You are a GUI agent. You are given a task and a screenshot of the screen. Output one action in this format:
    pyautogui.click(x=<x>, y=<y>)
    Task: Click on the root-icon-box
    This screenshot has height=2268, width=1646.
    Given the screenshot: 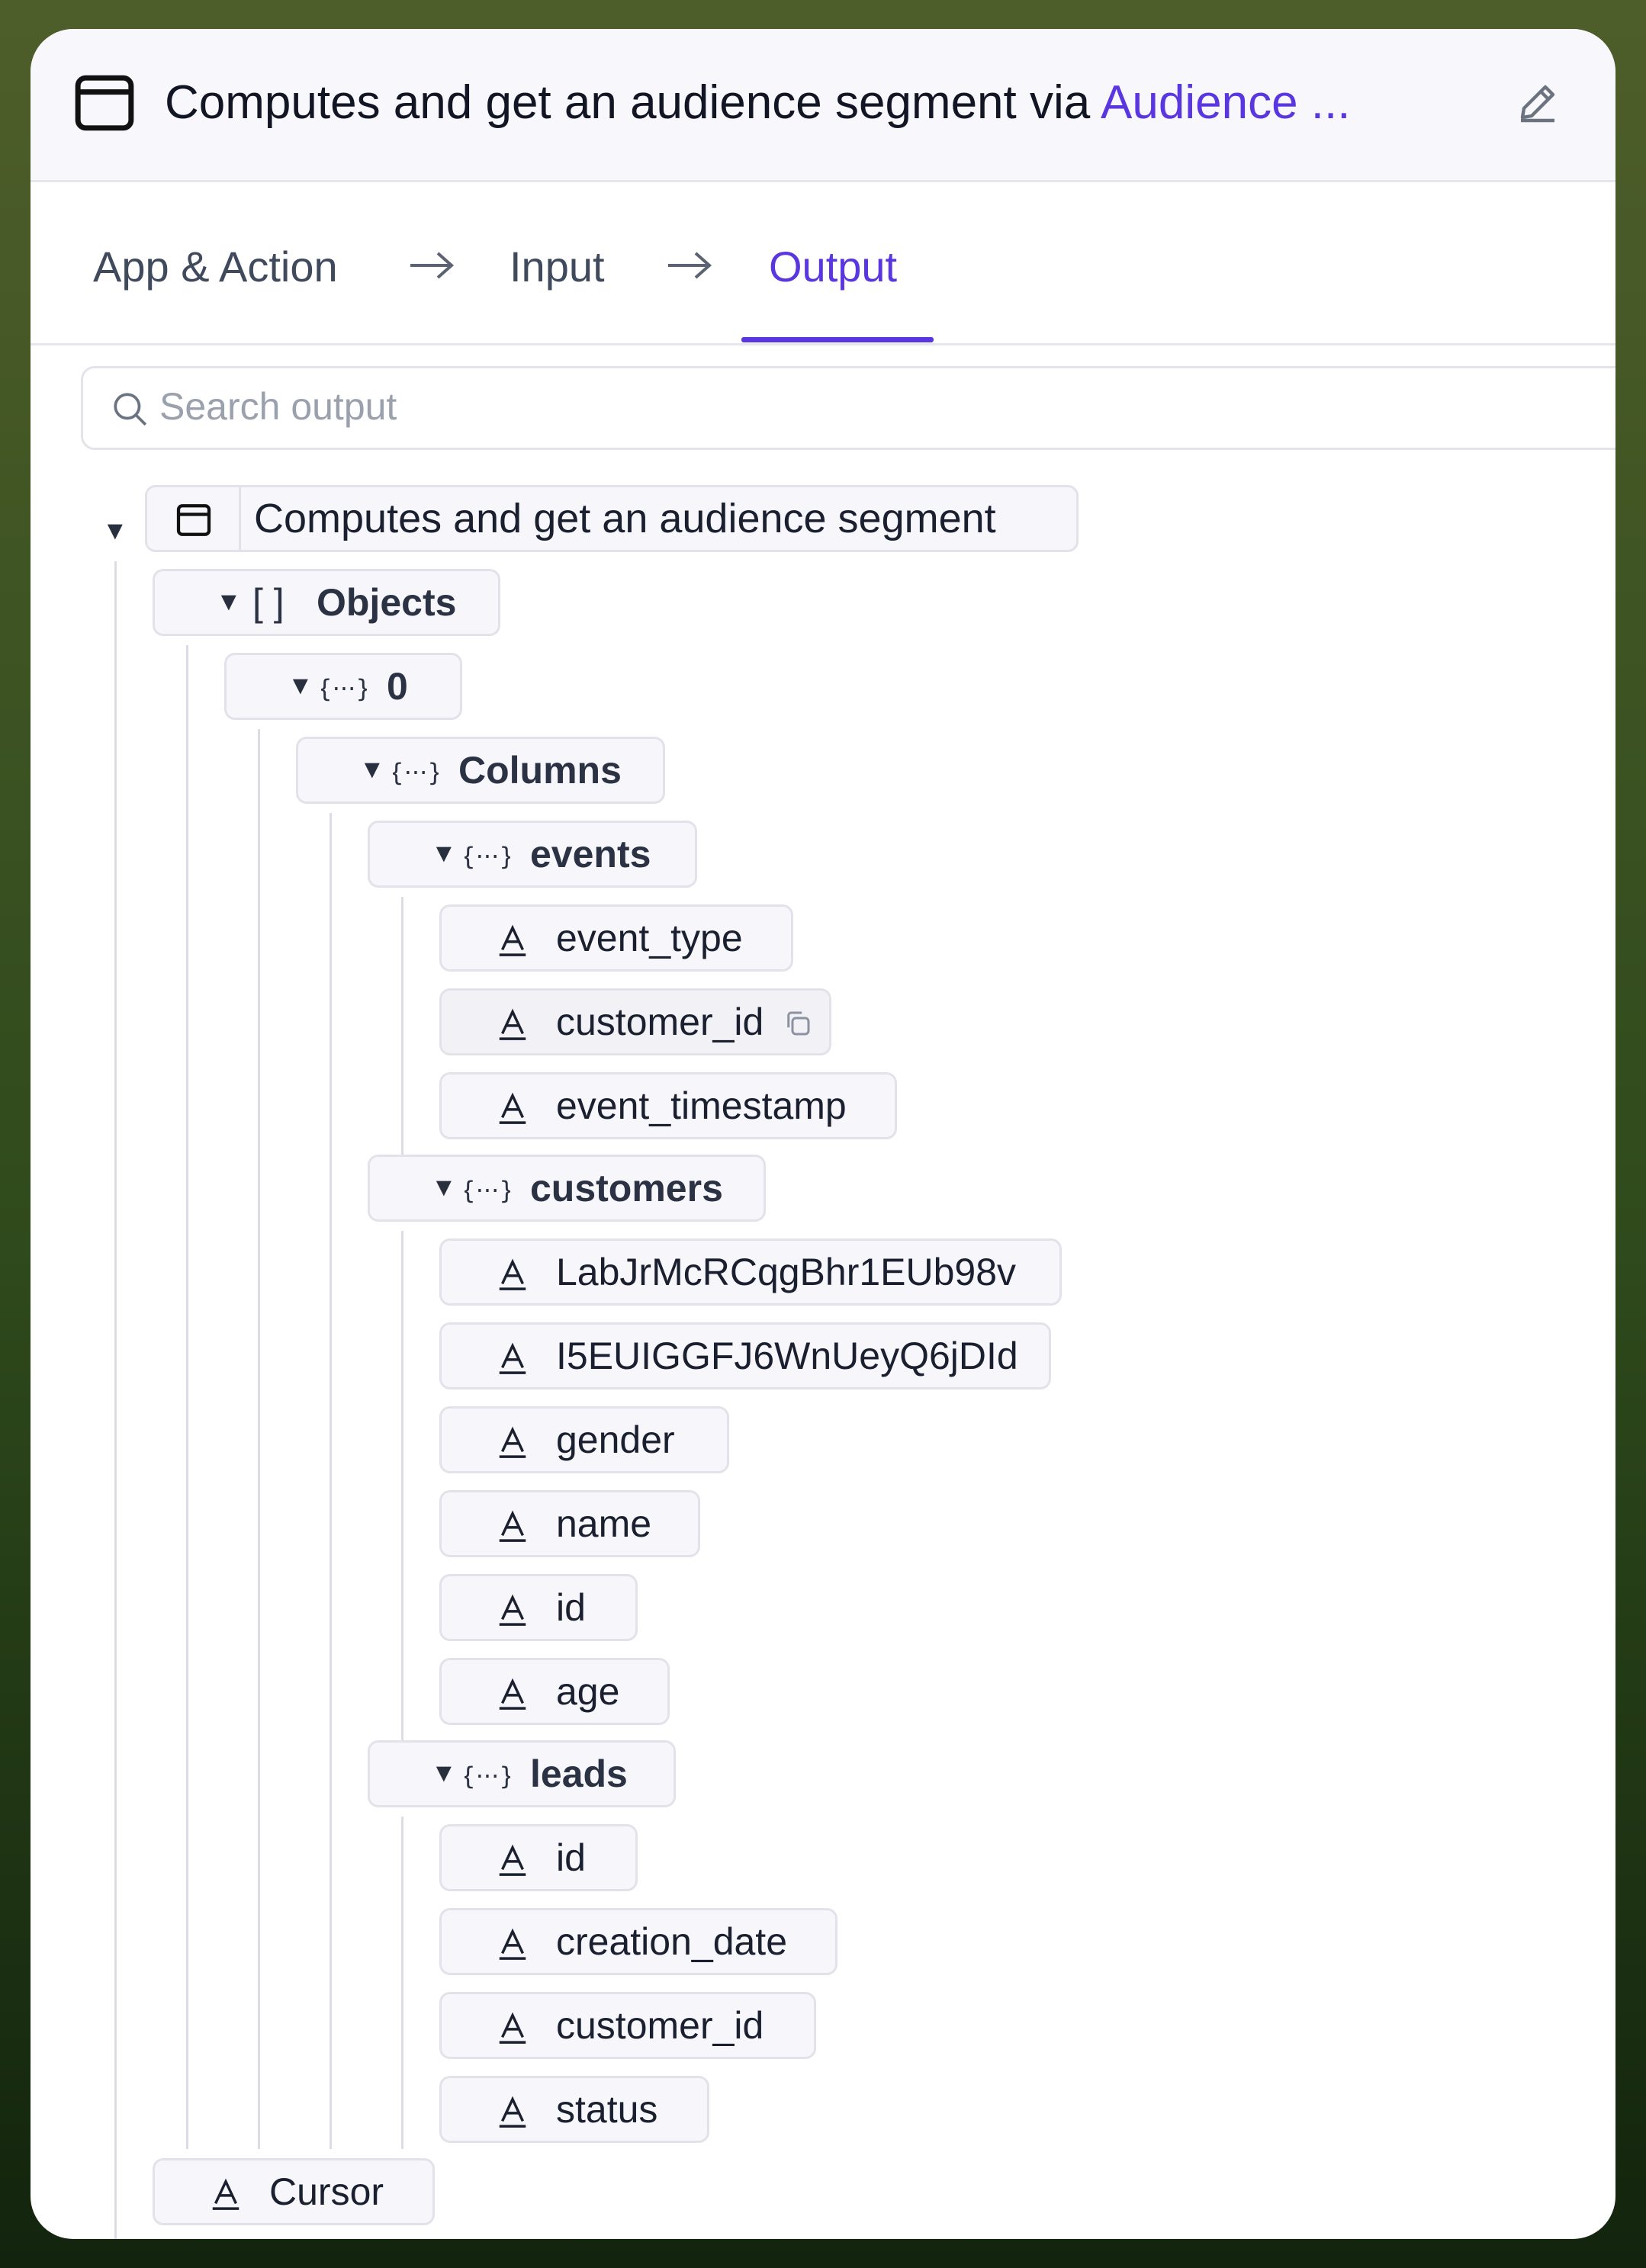 What is the action you would take?
    pyautogui.click(x=194, y=518)
    